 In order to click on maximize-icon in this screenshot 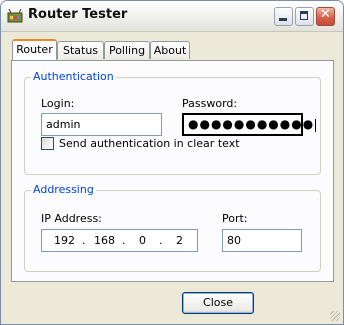, I will do `click(304, 15)`.